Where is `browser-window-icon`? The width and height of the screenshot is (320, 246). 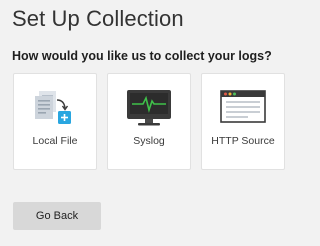 browser-window-icon is located at coordinates (243, 108).